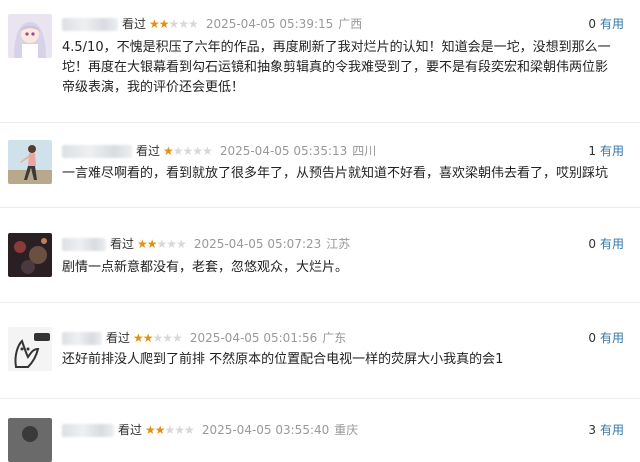  What do you see at coordinates (192, 151) in the screenshot?
I see `stars-empty: ★★★★` at bounding box center [192, 151].